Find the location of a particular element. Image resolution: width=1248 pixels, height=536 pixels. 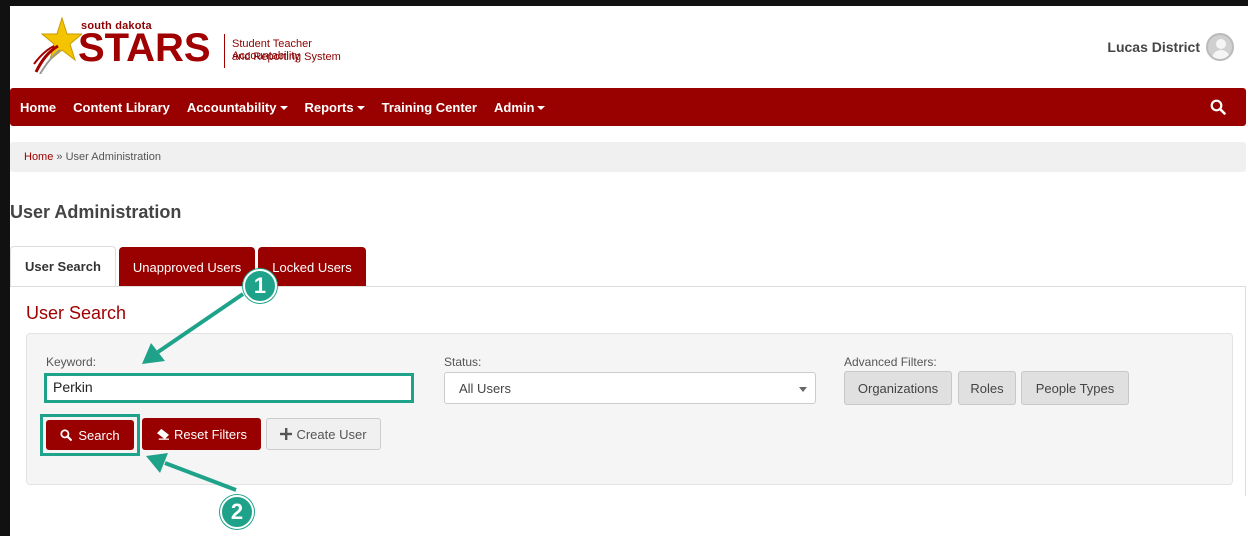

filter-label: Roles is located at coordinates (987, 388).